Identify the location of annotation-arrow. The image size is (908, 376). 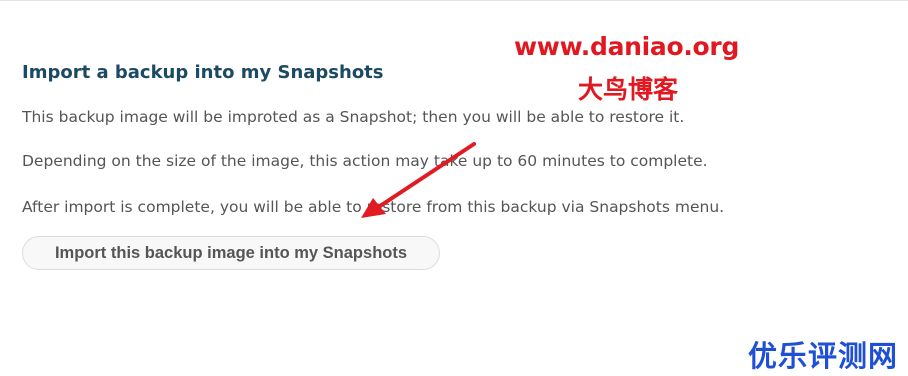
(418, 180).